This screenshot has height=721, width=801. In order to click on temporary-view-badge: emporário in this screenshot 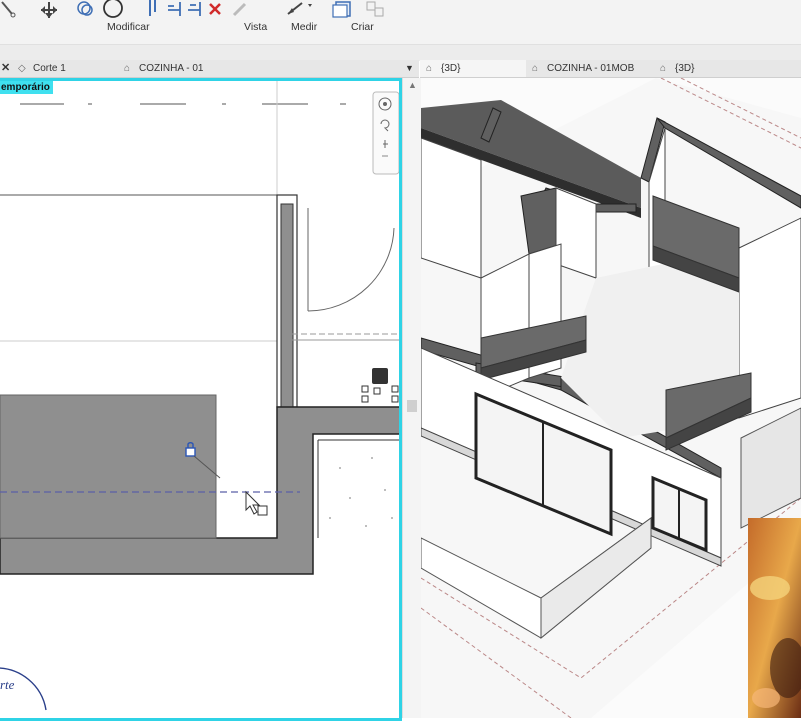, I will do `click(26, 87)`.